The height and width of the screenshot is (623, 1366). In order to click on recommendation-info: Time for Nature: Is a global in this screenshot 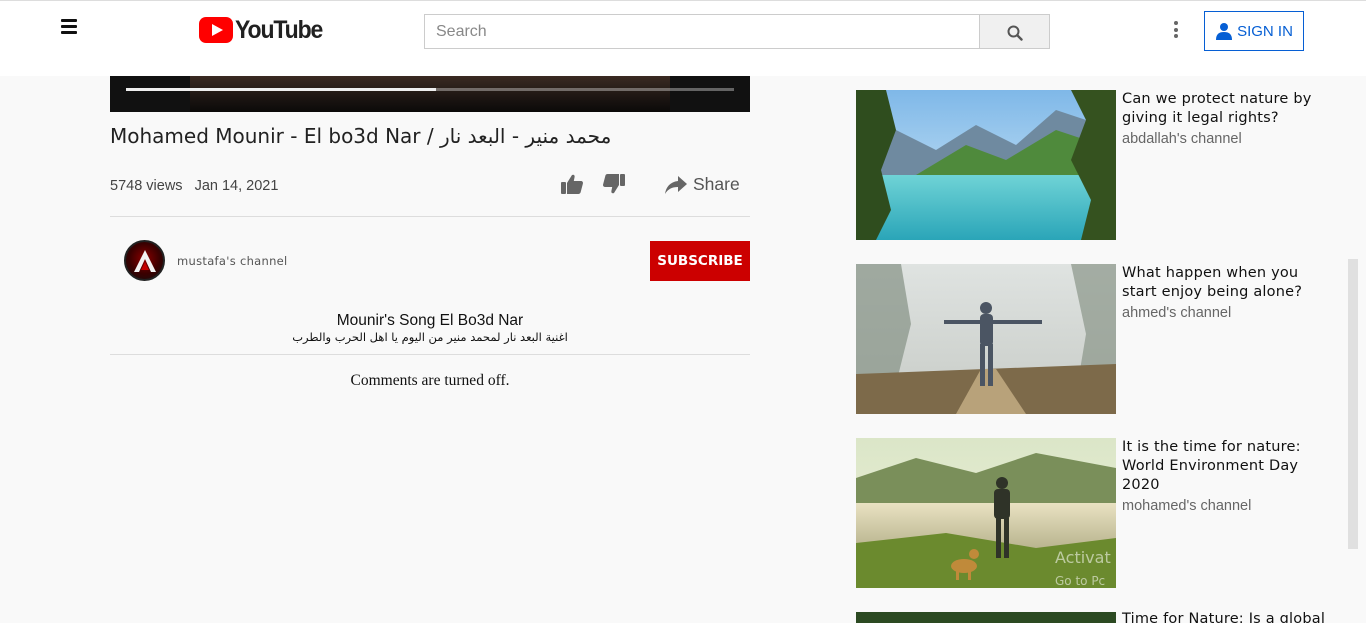, I will do `click(1227, 617)`.